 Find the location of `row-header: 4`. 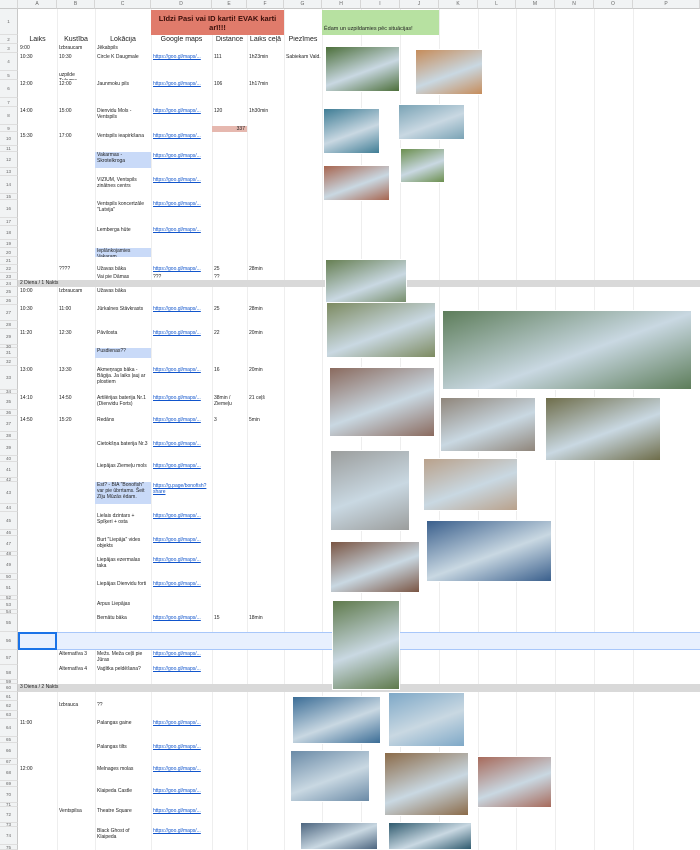

row-header: 4 is located at coordinates (9, 62).